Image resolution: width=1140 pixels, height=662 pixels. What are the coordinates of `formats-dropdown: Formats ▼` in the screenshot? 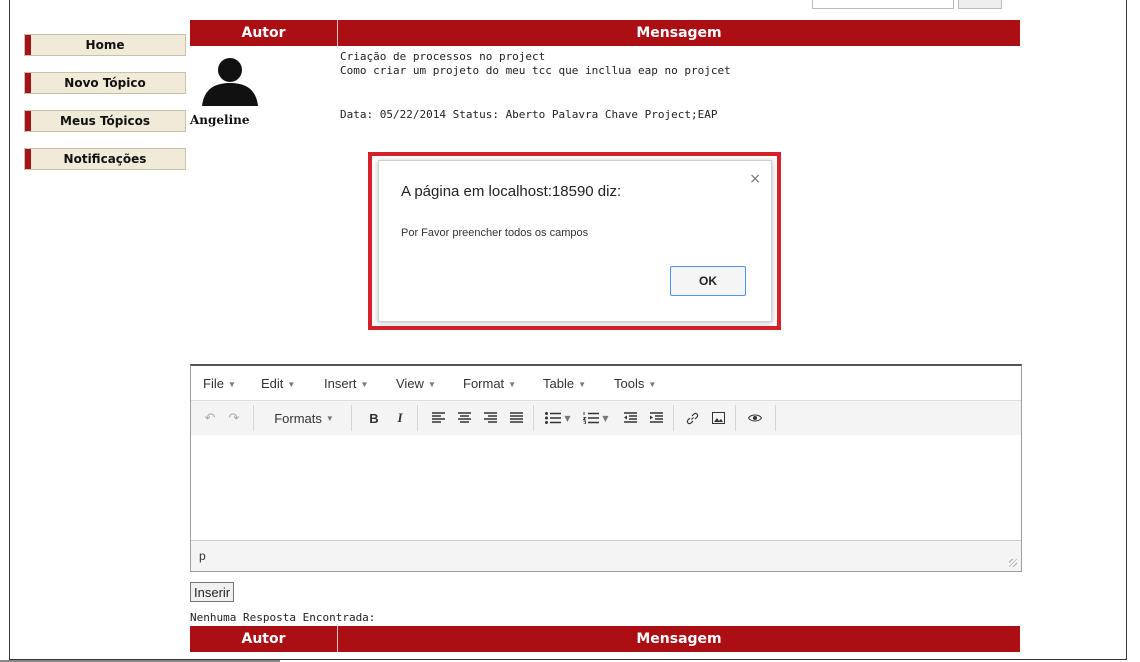 It's located at (304, 418).